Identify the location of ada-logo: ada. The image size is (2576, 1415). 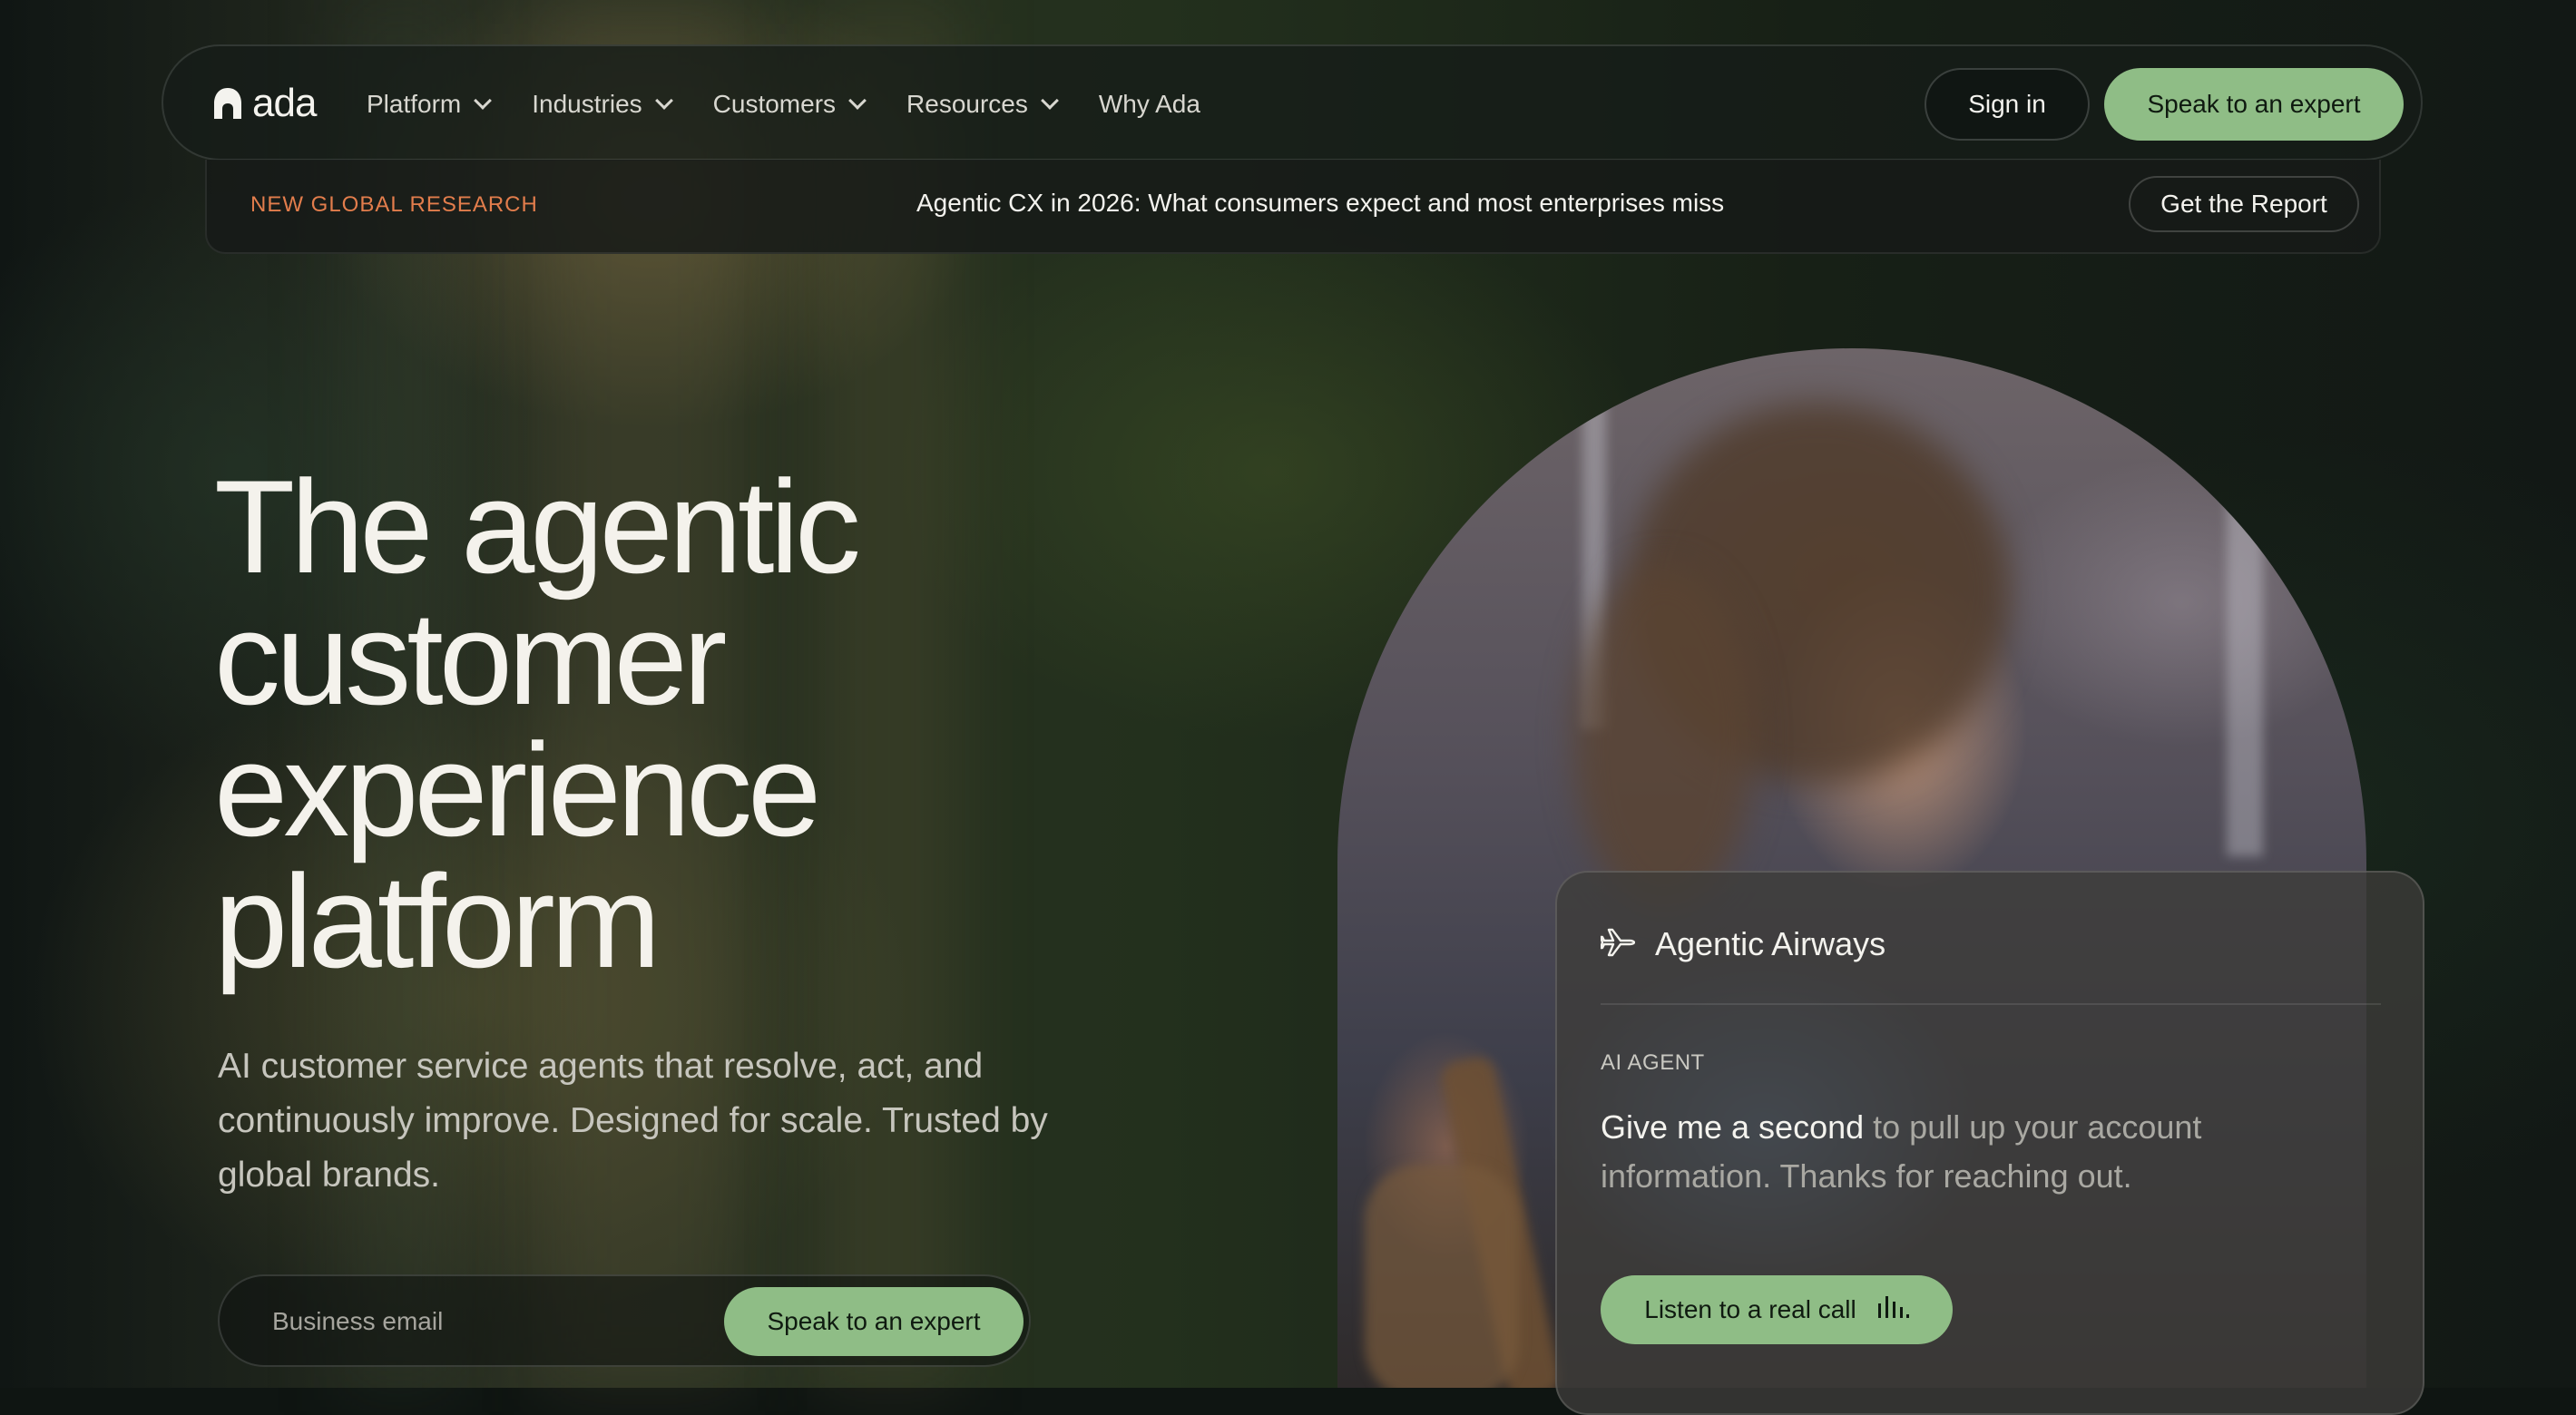
(264, 103).